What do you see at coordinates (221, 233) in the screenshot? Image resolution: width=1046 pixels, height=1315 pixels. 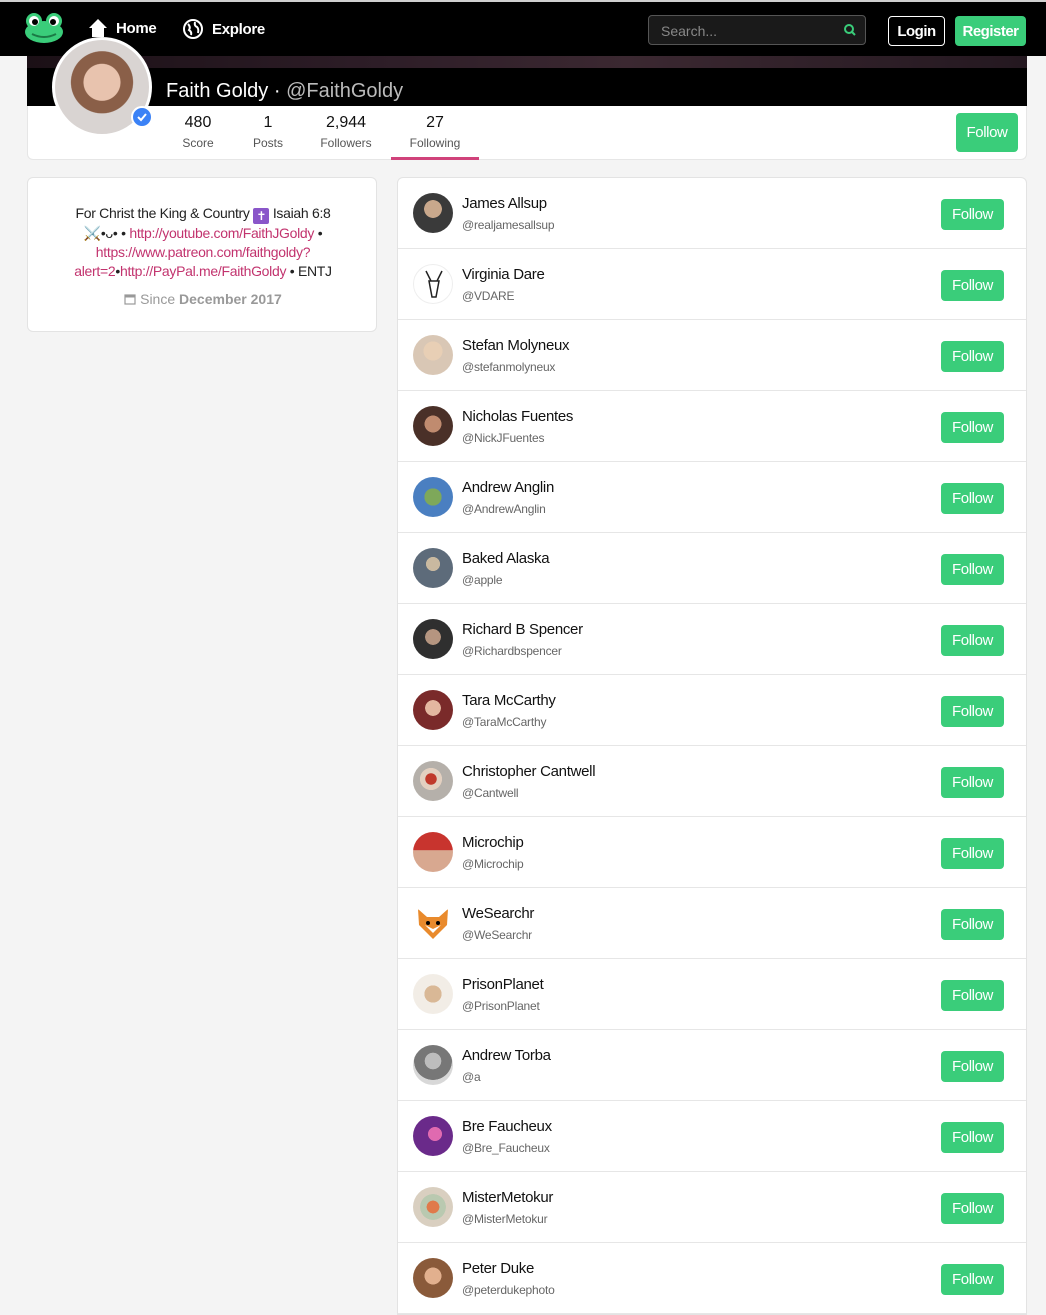 I see `bio-youtube-link: http://youtube.com/FaithJGoldy` at bounding box center [221, 233].